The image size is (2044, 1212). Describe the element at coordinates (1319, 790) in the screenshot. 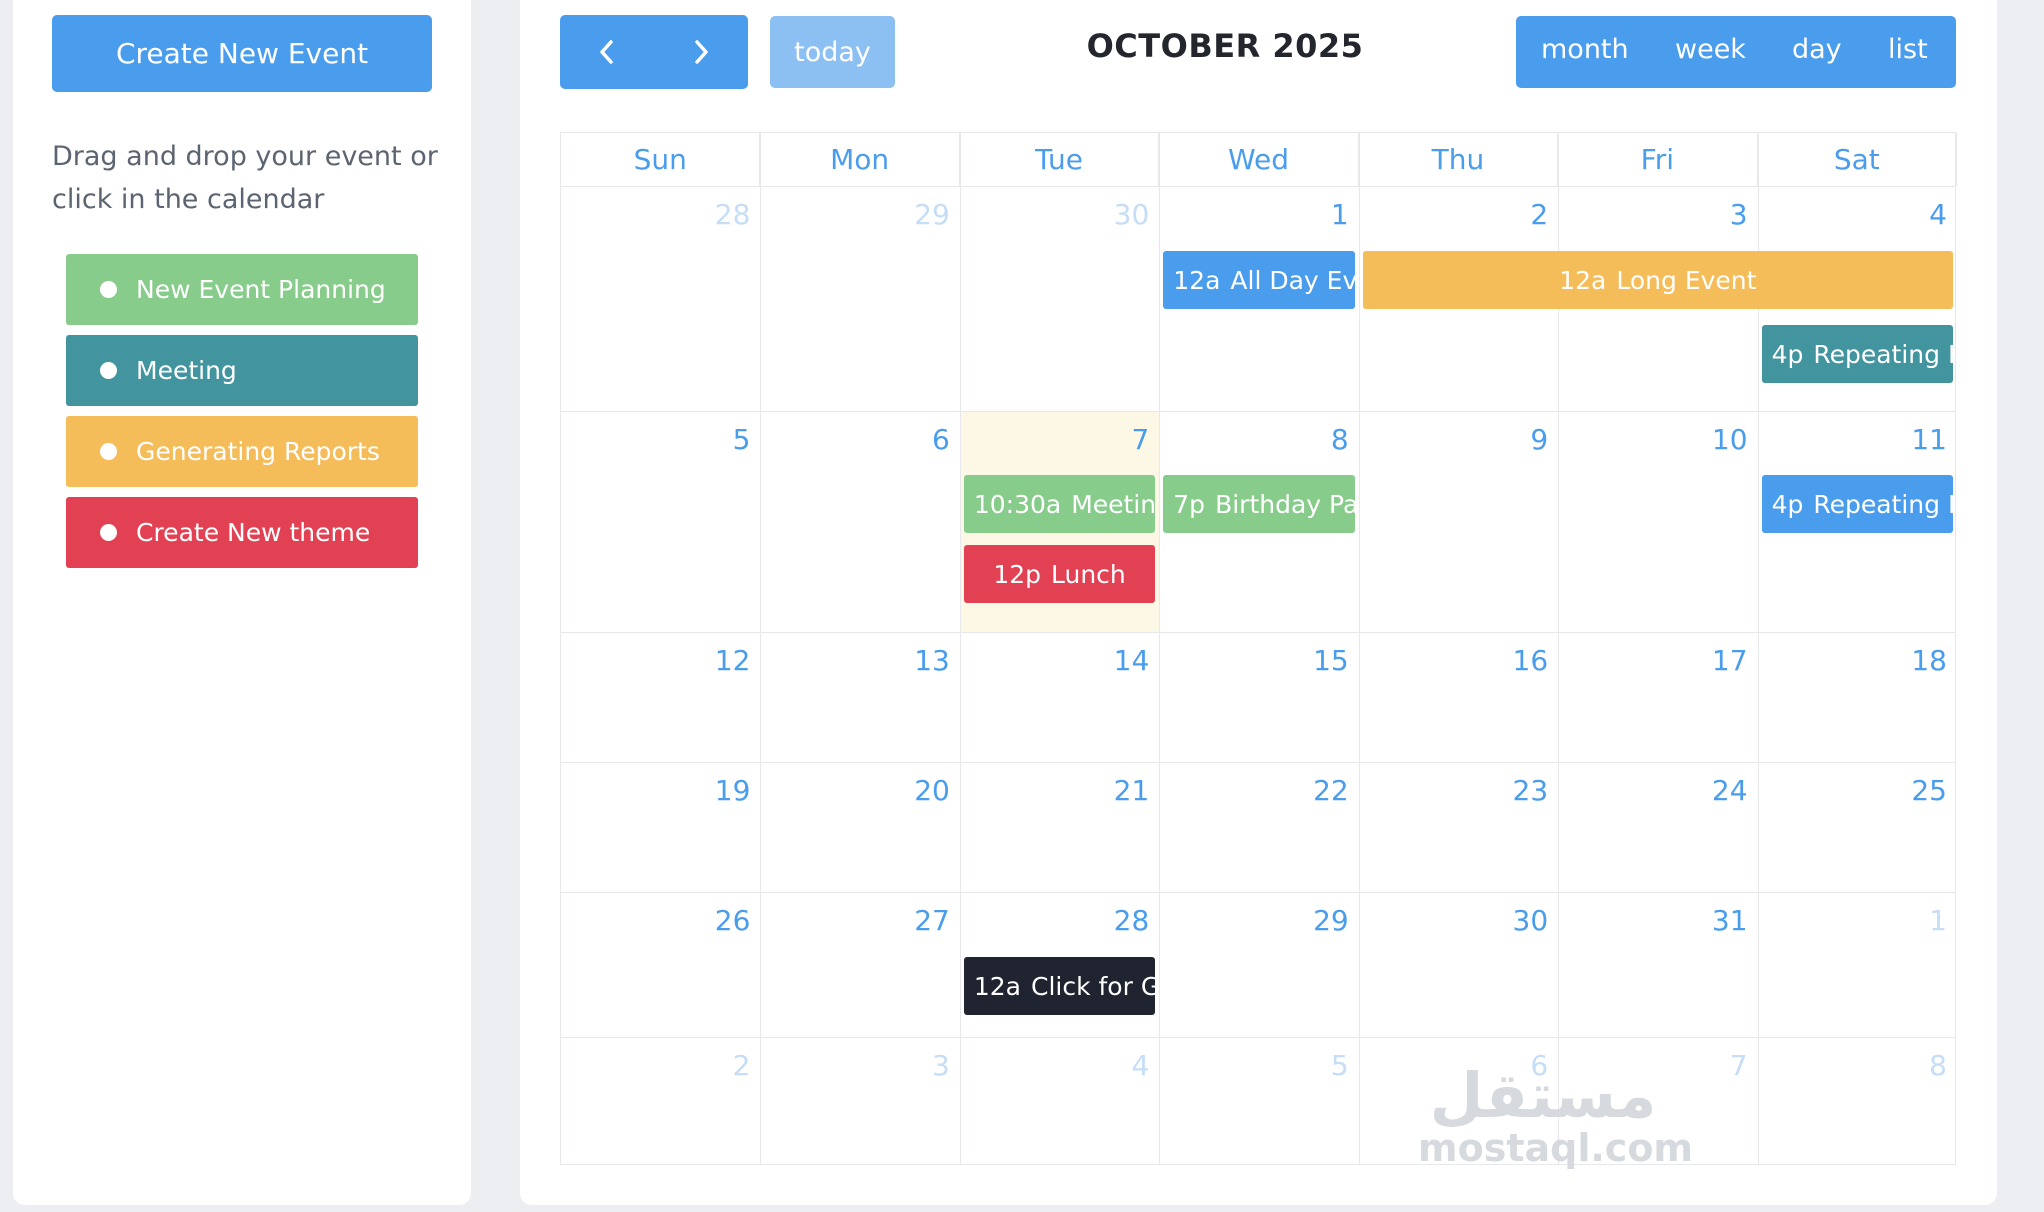

I see `day-number: 22` at that location.